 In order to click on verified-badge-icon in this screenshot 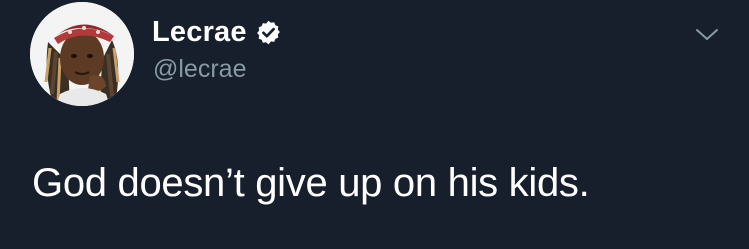, I will do `click(268, 32)`.